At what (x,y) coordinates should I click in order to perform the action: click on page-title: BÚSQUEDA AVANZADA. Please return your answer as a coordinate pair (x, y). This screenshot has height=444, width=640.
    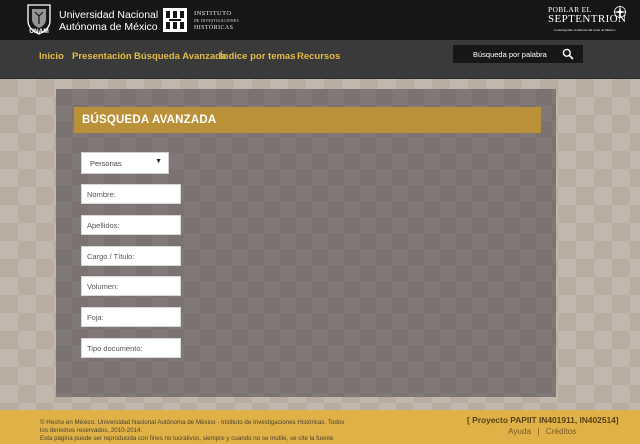
    Looking at the image, I should click on (307, 120).